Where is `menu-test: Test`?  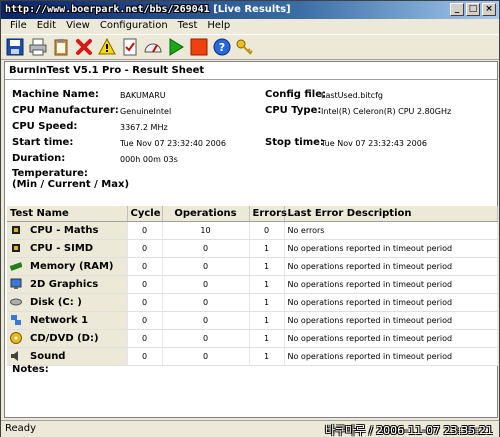
menu-test: Test is located at coordinates (188, 26).